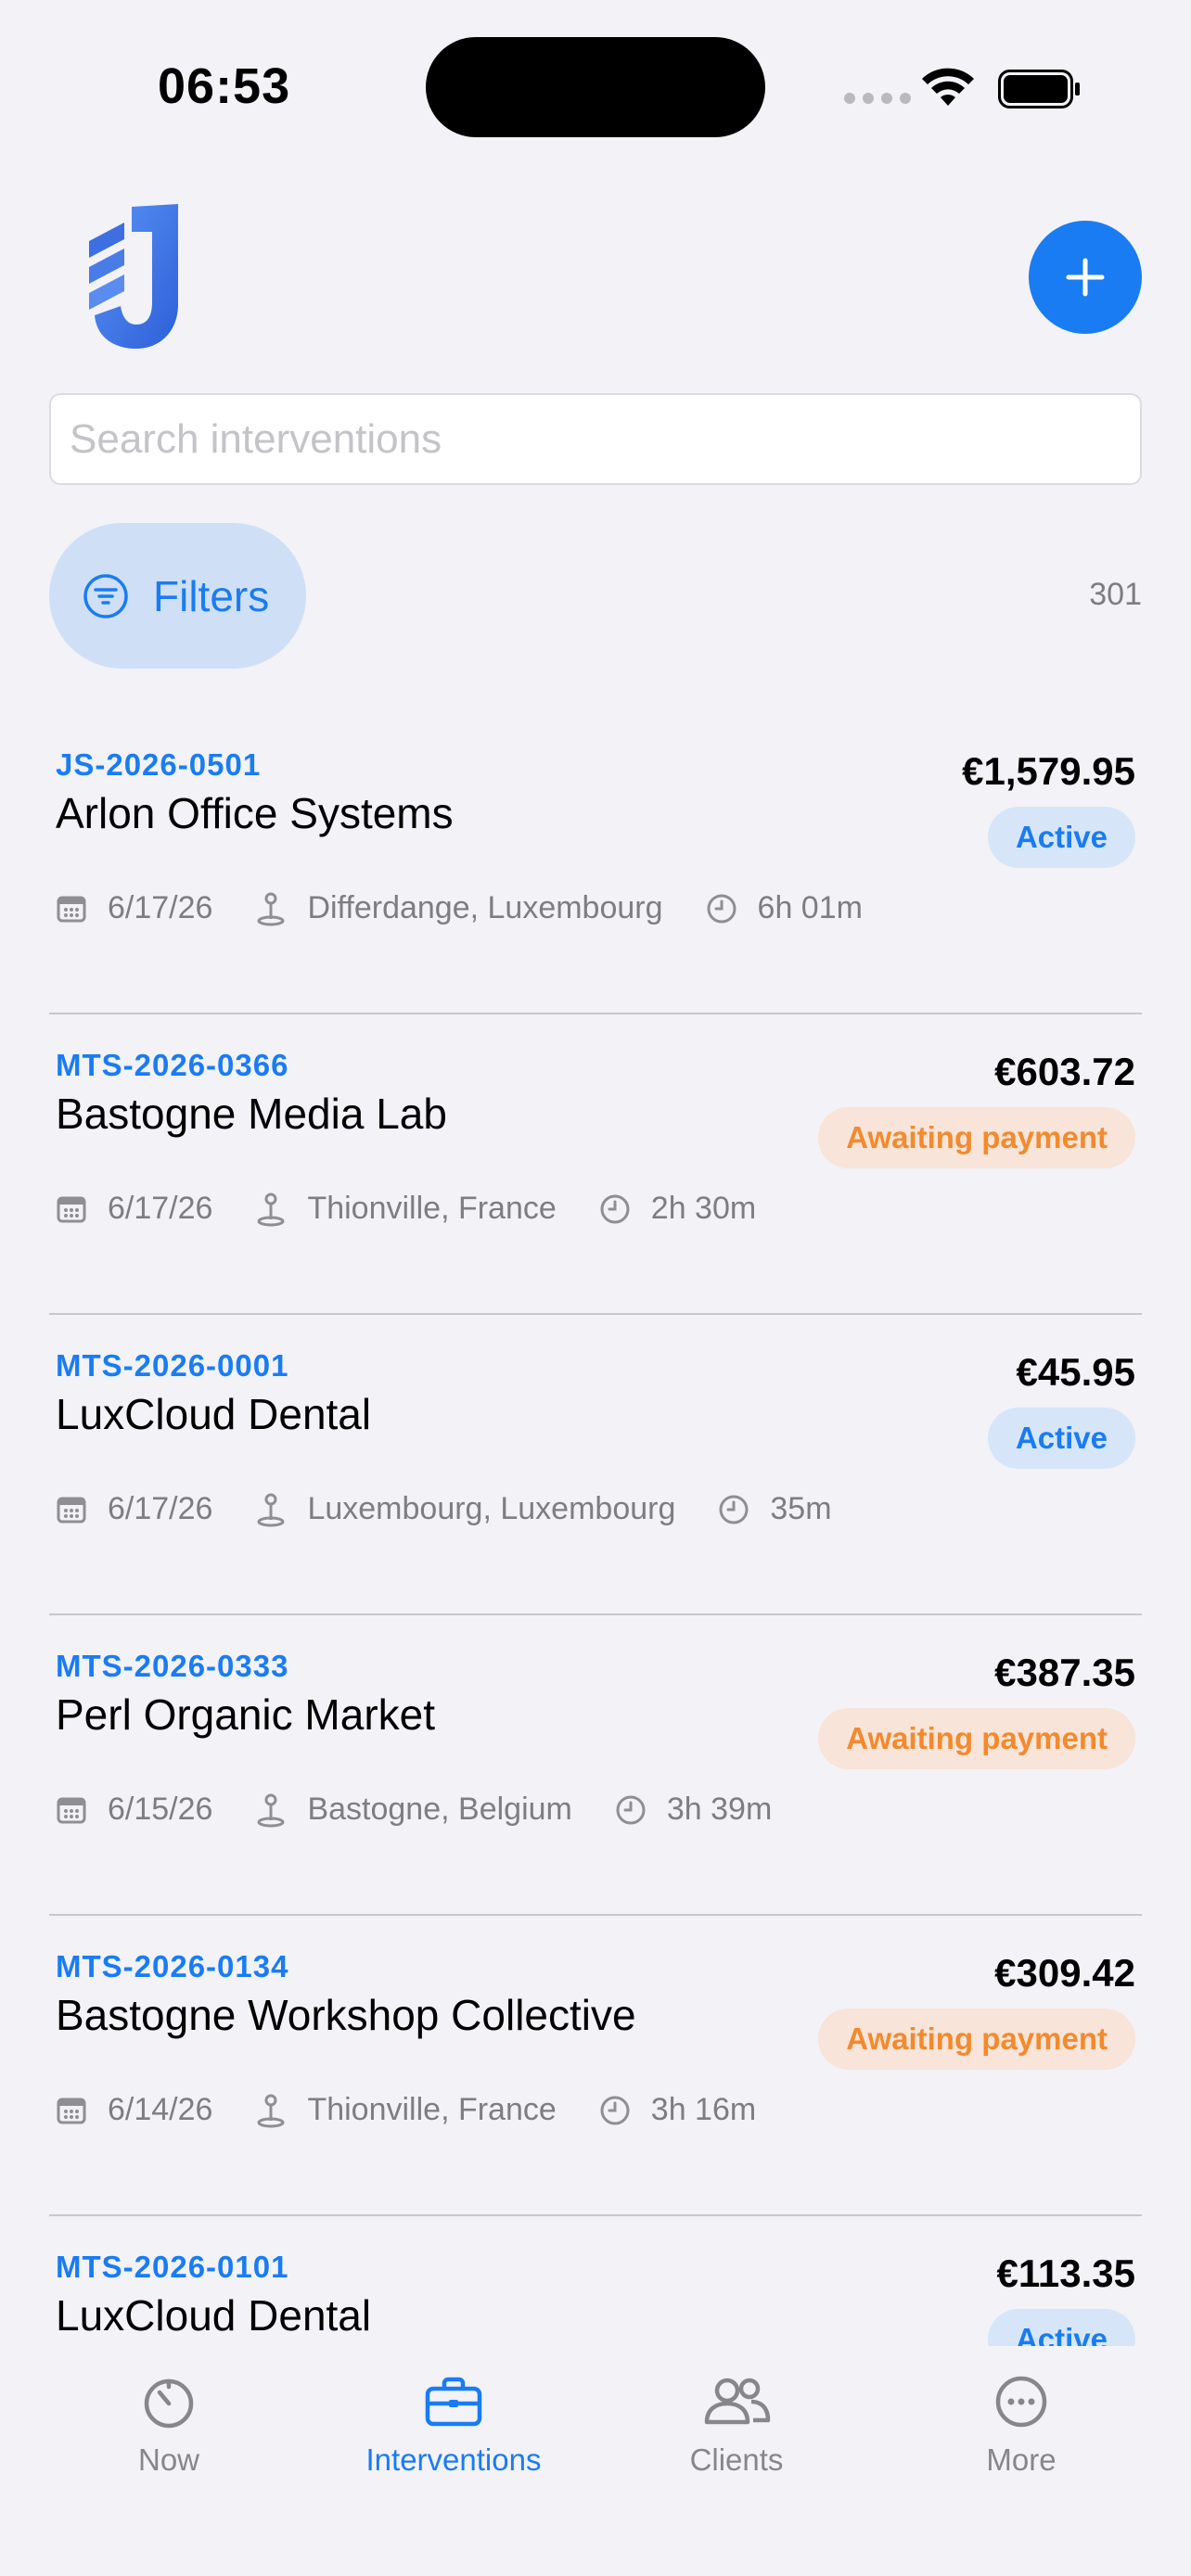  What do you see at coordinates (1075, 1372) in the screenshot?
I see `intervention-amount: €45.95` at bounding box center [1075, 1372].